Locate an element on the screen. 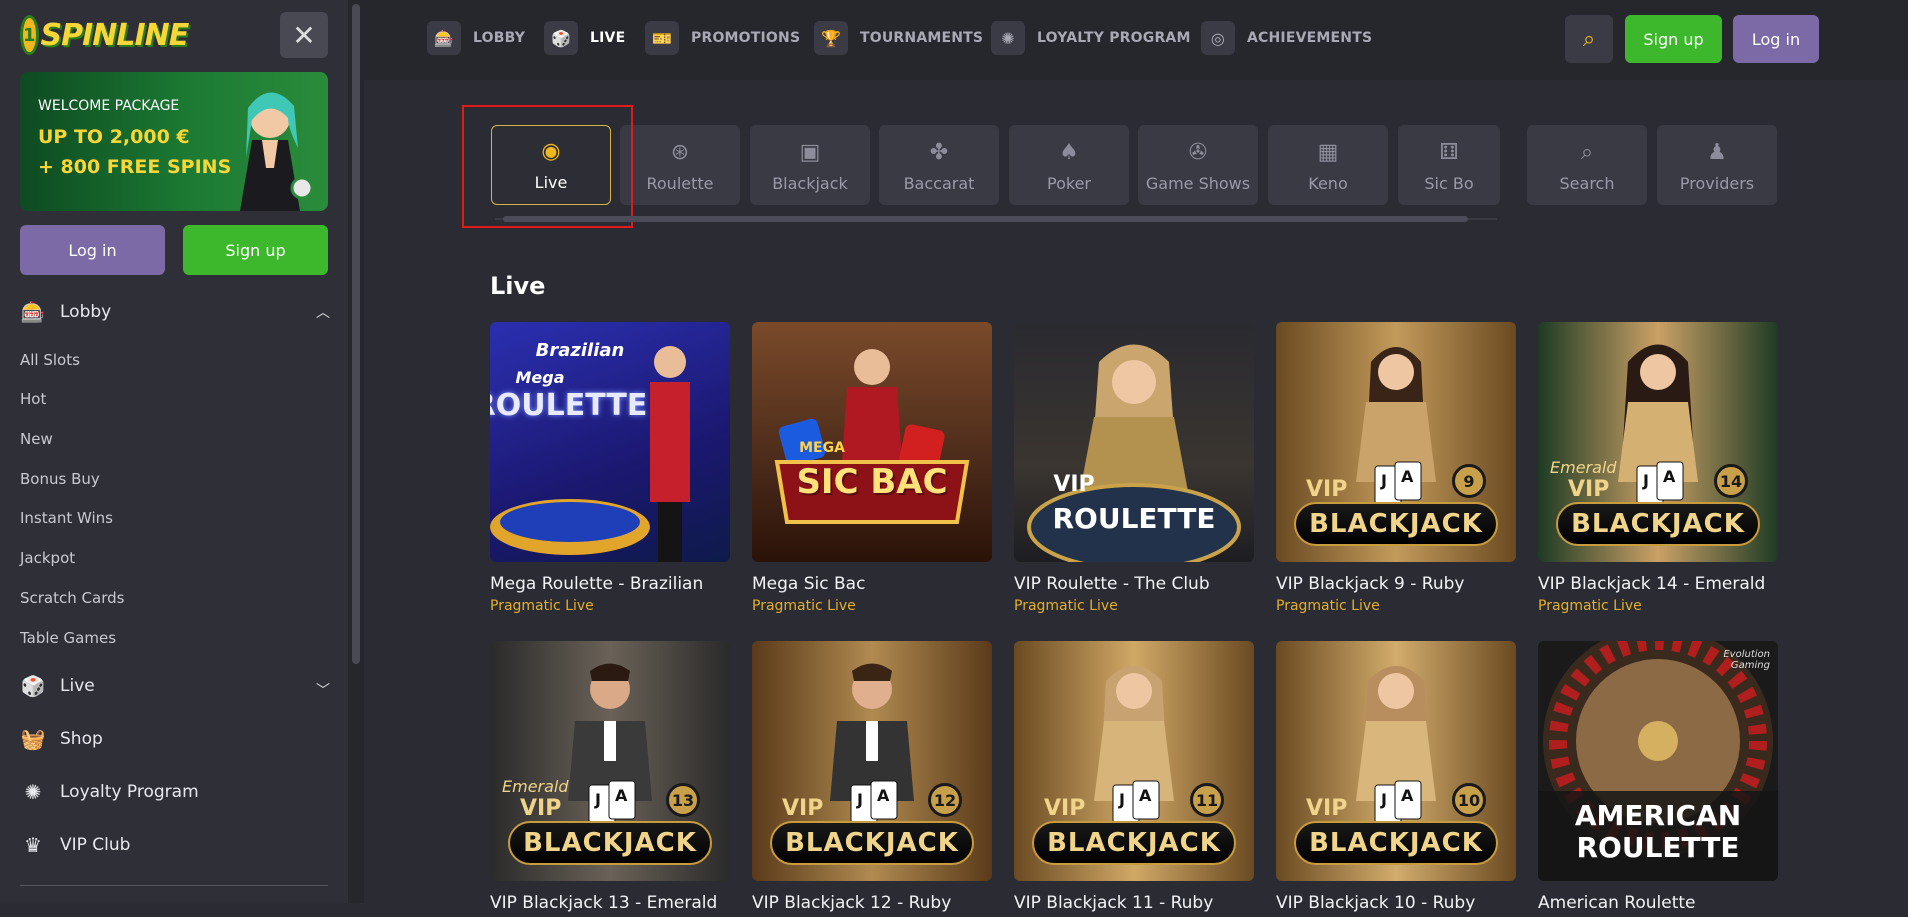 The width and height of the screenshot is (1908, 917). brand-logo: 1 SPINLINE is located at coordinates (104, 35).